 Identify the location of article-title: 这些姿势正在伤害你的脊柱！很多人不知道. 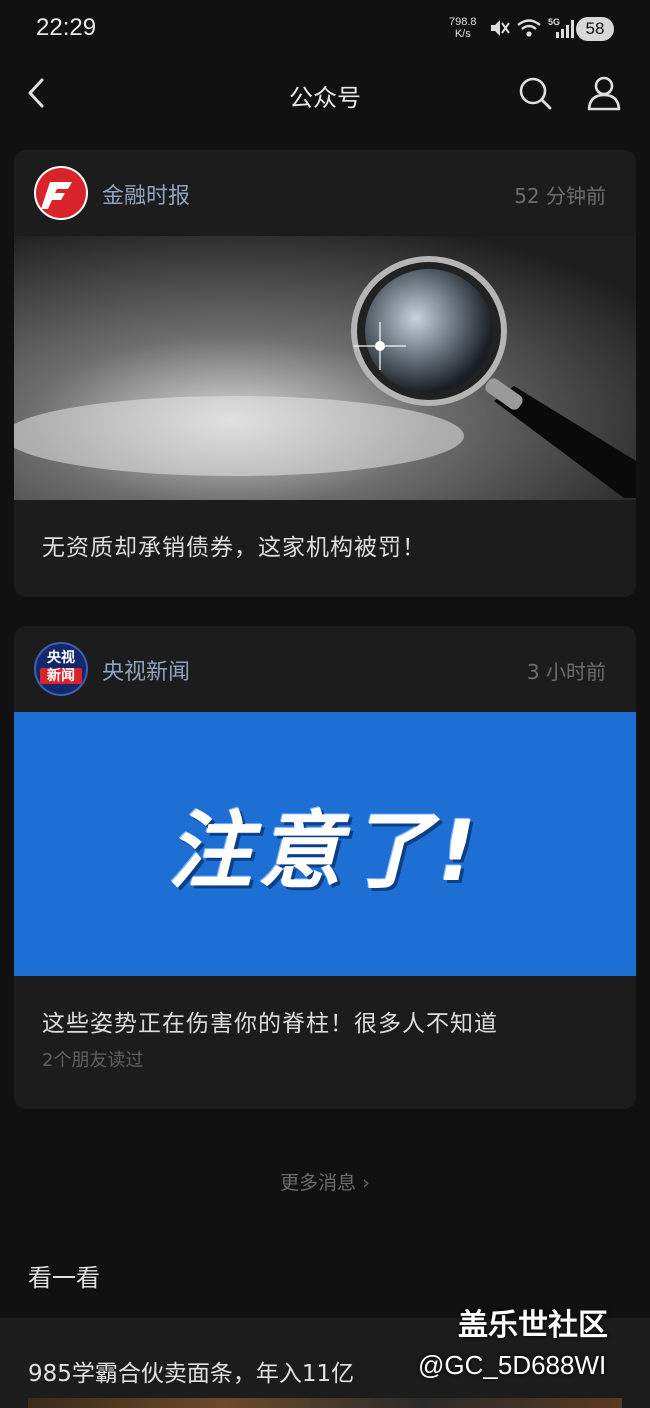
(270, 1021).